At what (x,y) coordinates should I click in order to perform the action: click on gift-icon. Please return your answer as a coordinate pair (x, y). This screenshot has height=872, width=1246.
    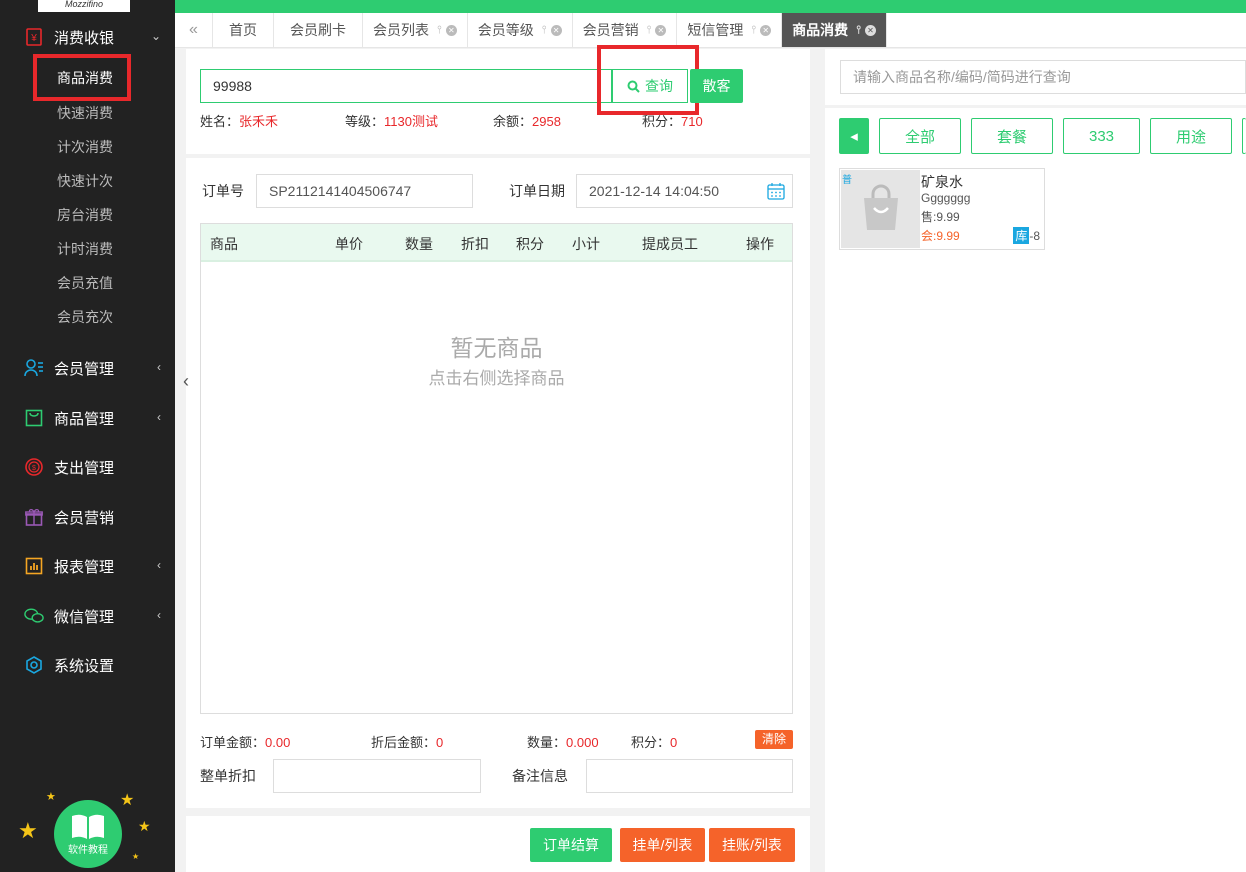
    Looking at the image, I should click on (34, 517).